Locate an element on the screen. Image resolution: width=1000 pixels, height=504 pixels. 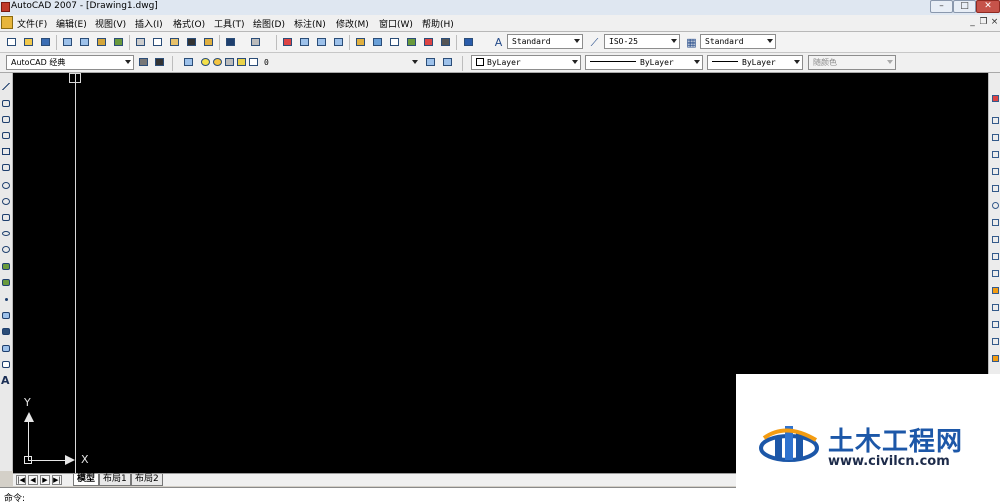
break-icon is located at coordinates (995, 290).